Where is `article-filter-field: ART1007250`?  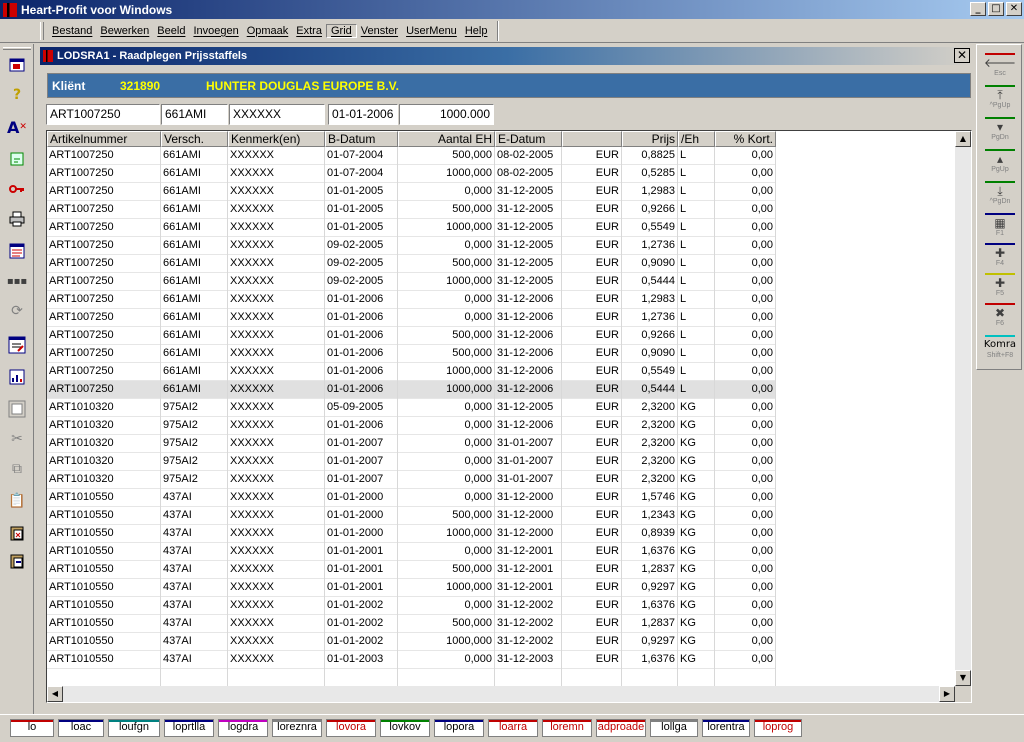 article-filter-field: ART1007250 is located at coordinates (103, 114).